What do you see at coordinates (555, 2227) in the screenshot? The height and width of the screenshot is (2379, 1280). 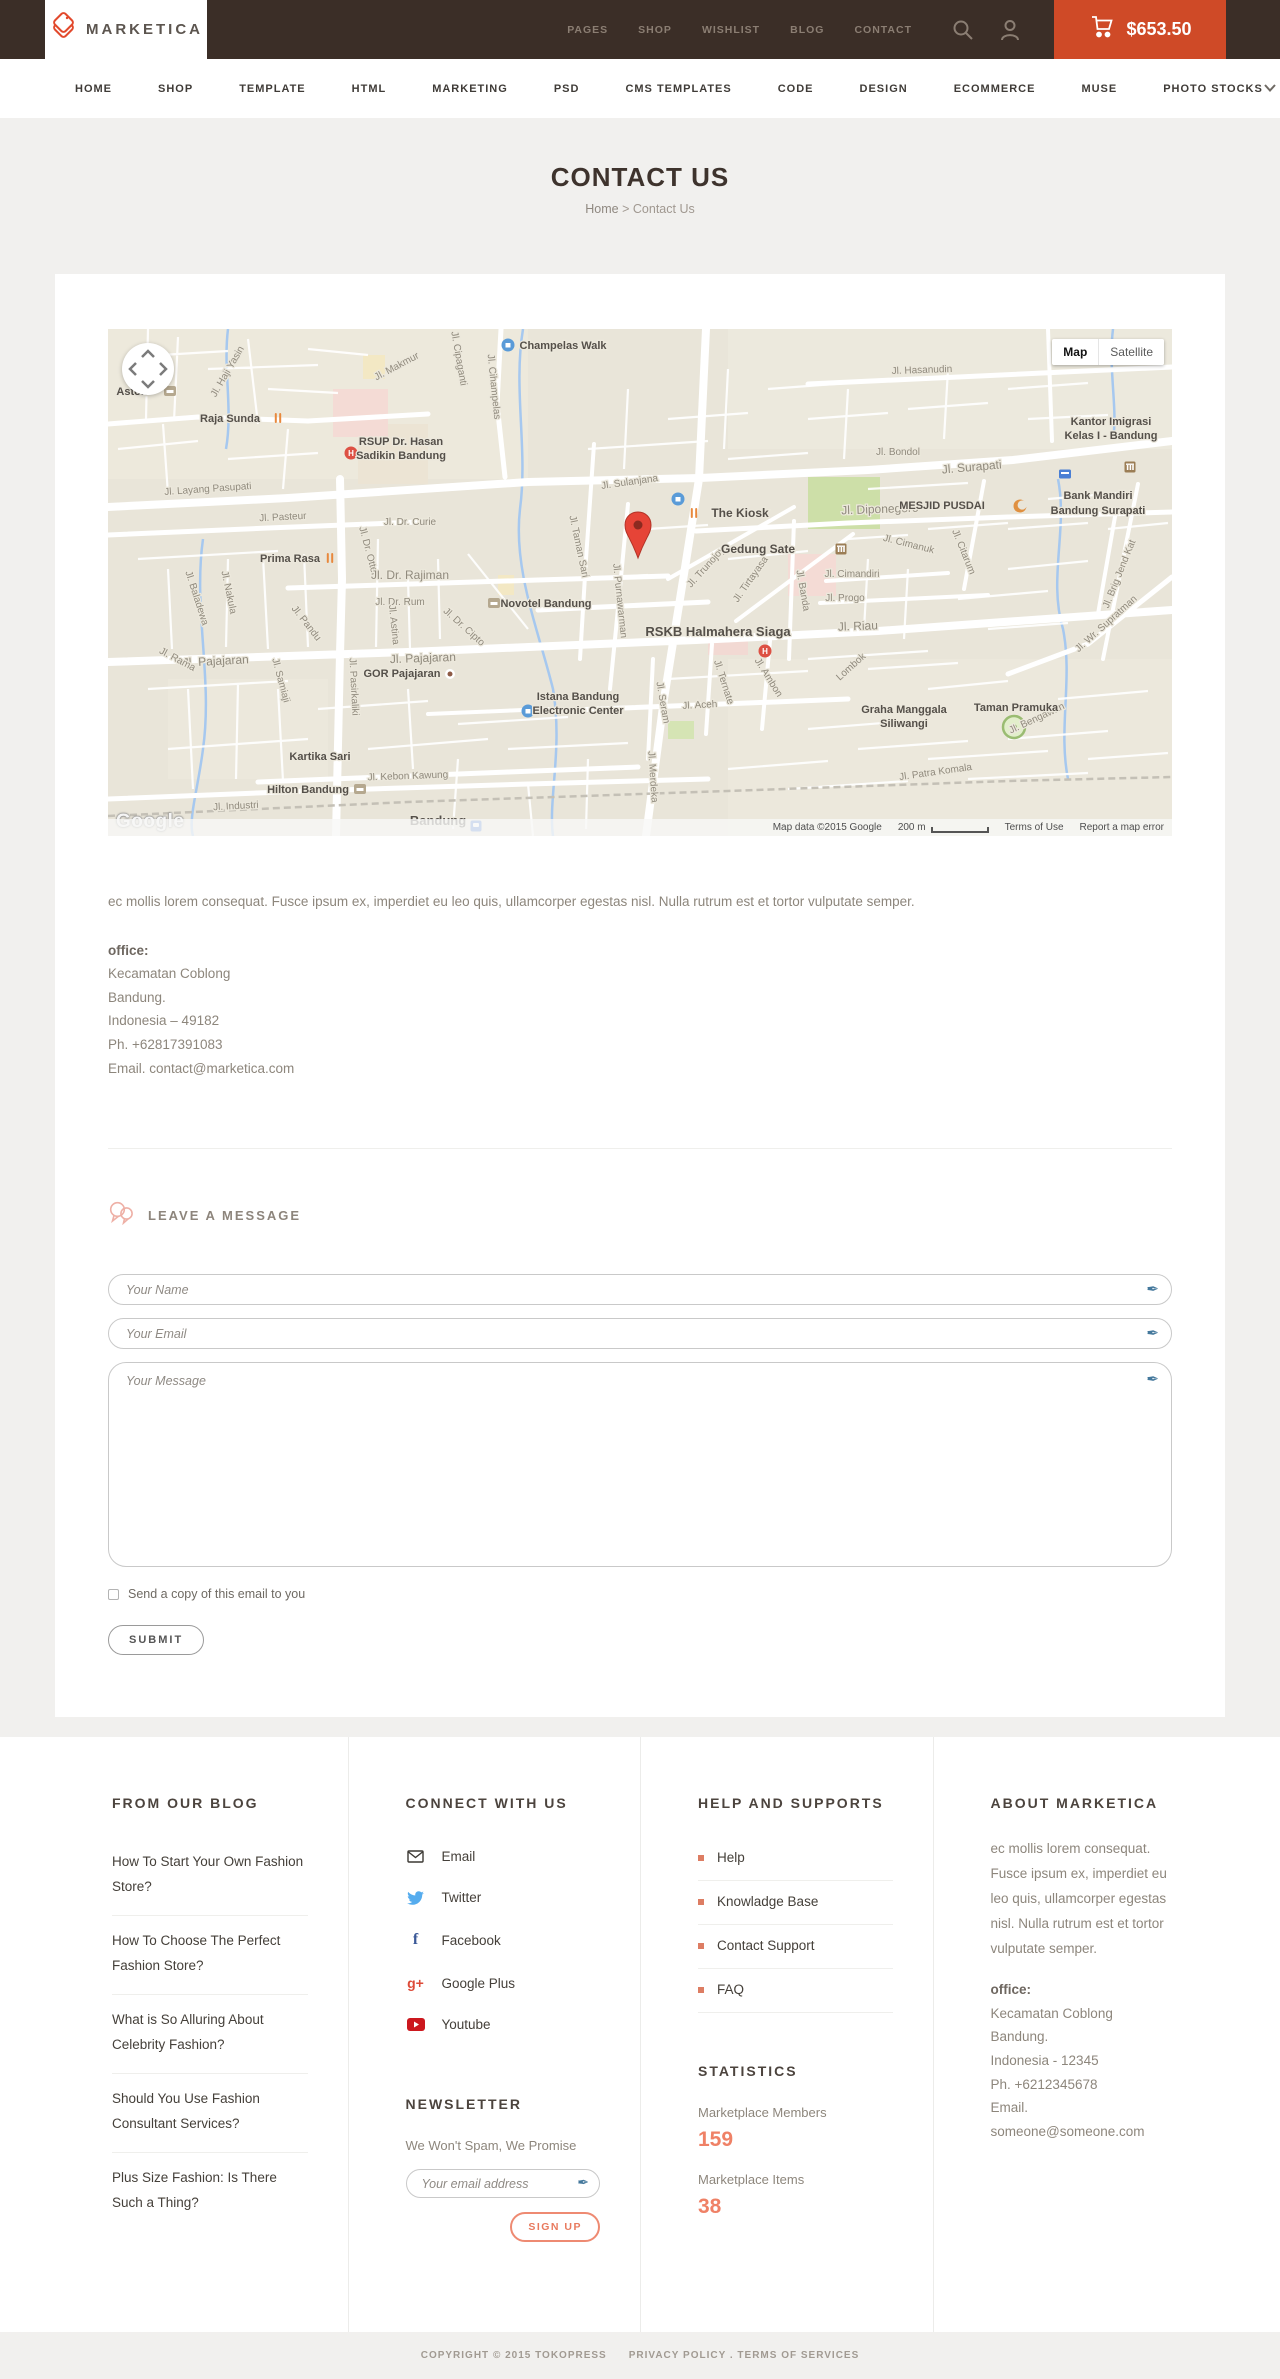 I see `signup-button: SIGN UP` at bounding box center [555, 2227].